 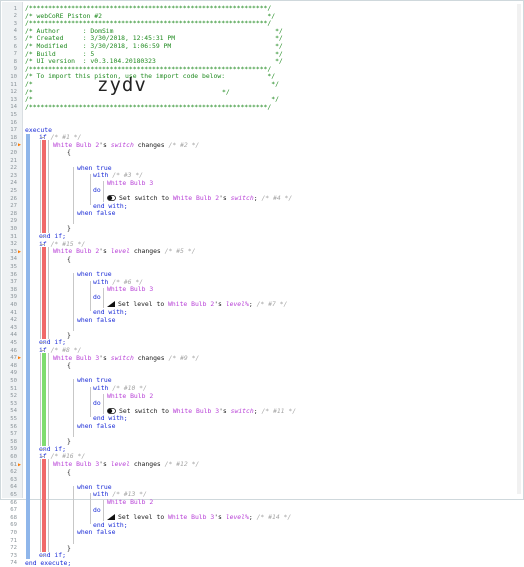 What do you see at coordinates (122, 84) in the screenshot?
I see `import-code: zydv` at bounding box center [122, 84].